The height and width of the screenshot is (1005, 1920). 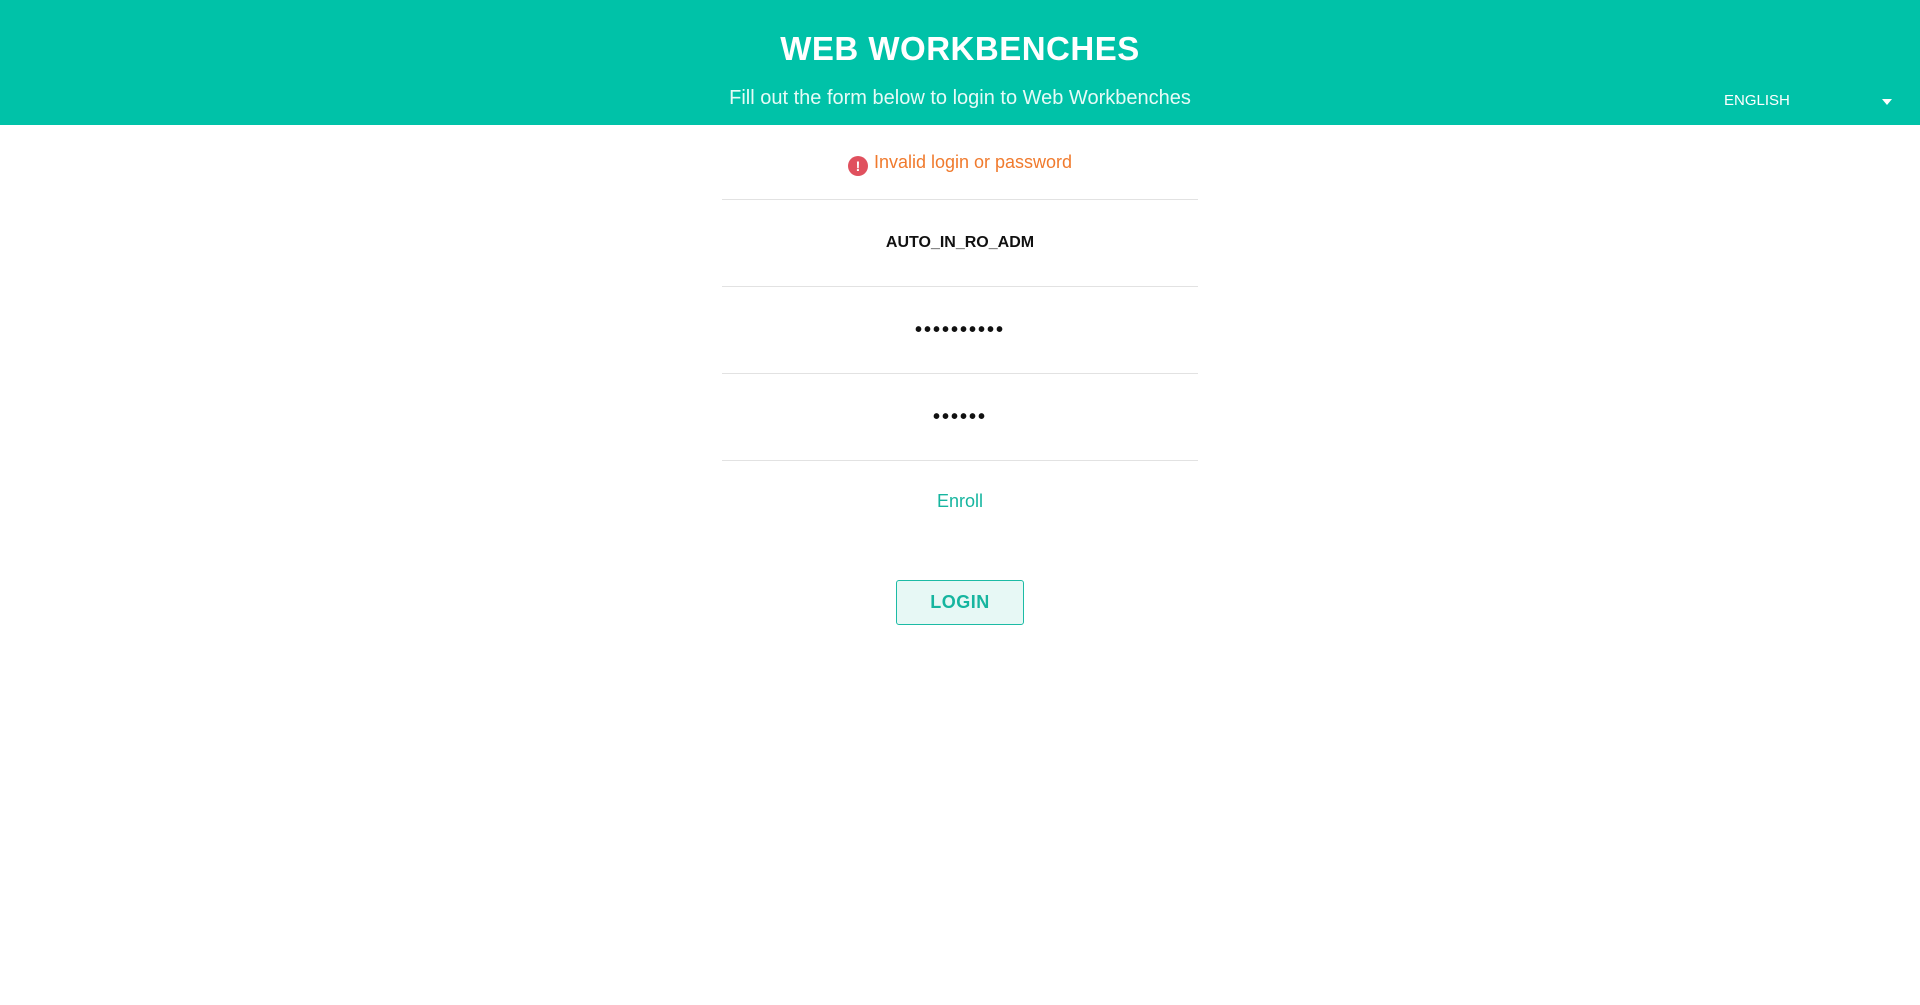 I want to click on language-select-value: ENGLISH, so click(x=1757, y=100).